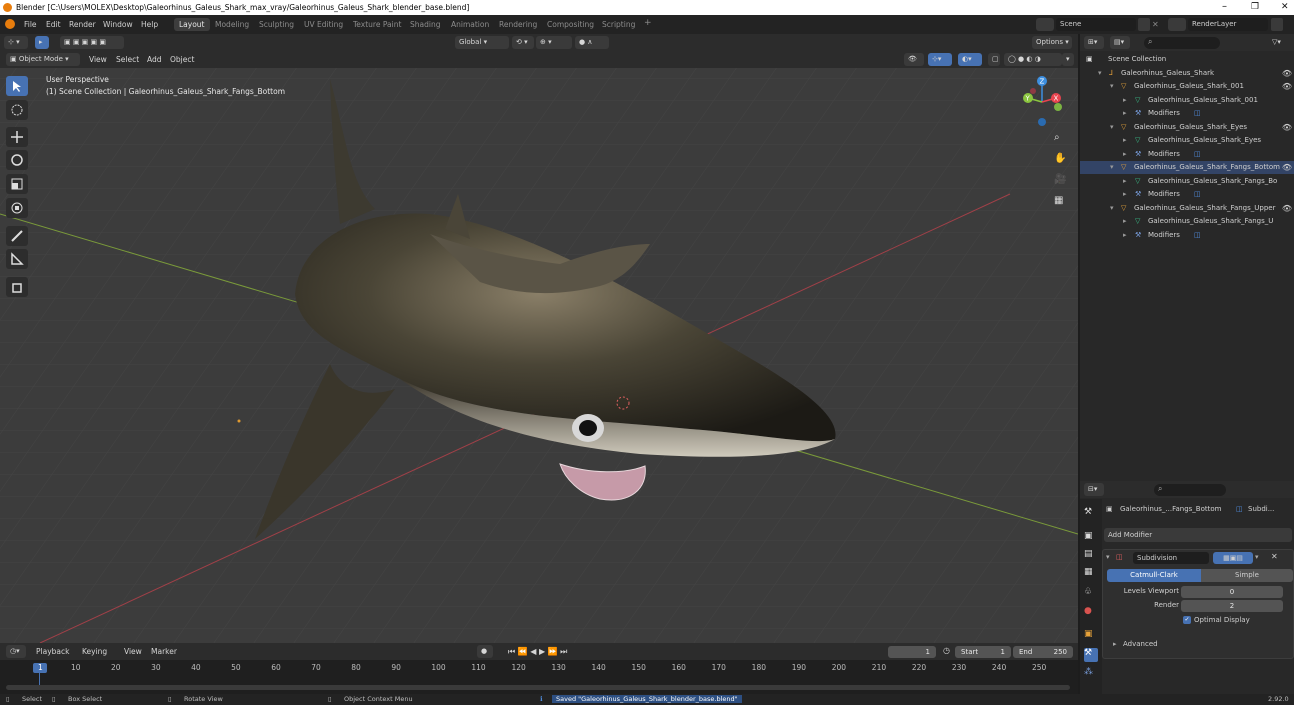  What do you see at coordinates (1096, 24) in the screenshot?
I see `scene-field: Scene` at bounding box center [1096, 24].